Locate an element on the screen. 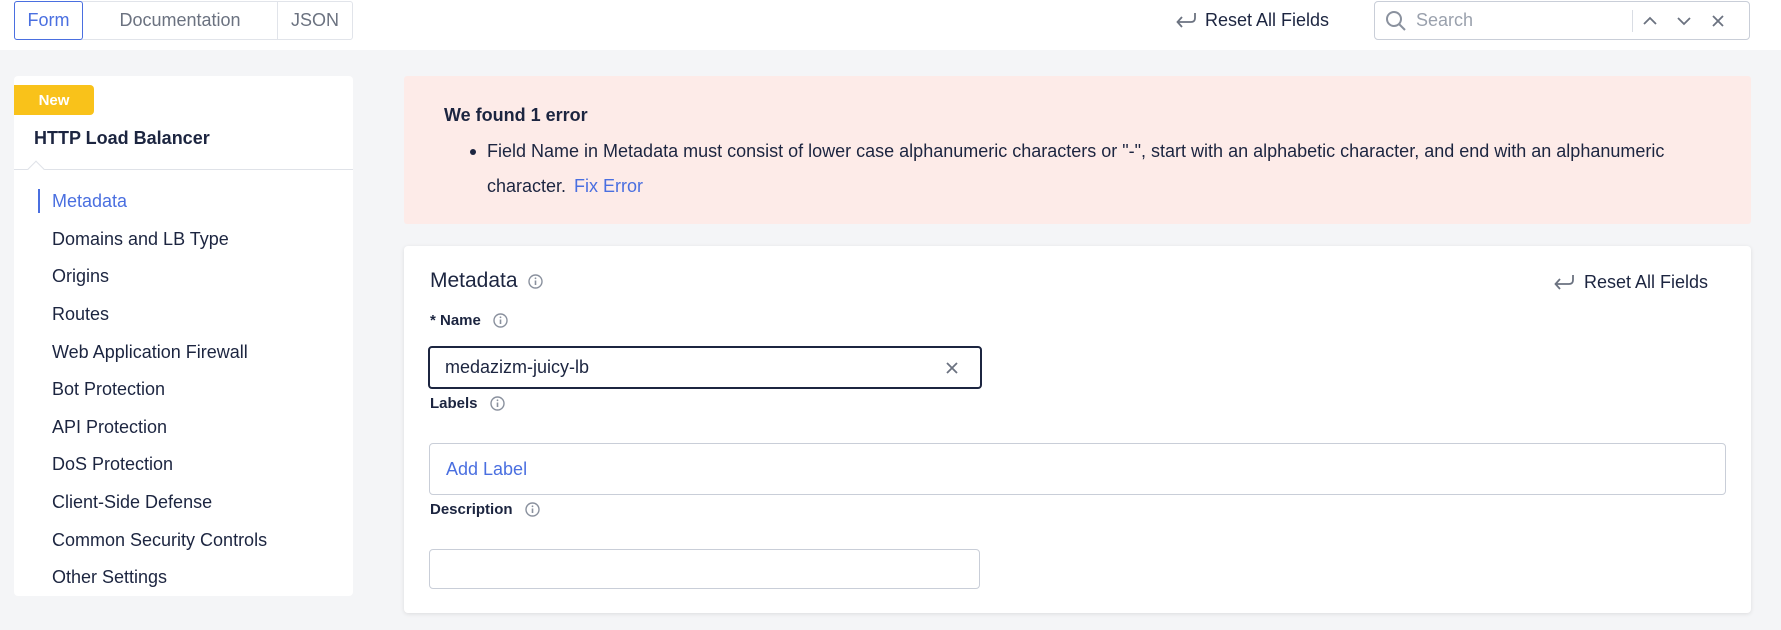 This screenshot has width=1781, height=630. search-box is located at coordinates (1562, 20).